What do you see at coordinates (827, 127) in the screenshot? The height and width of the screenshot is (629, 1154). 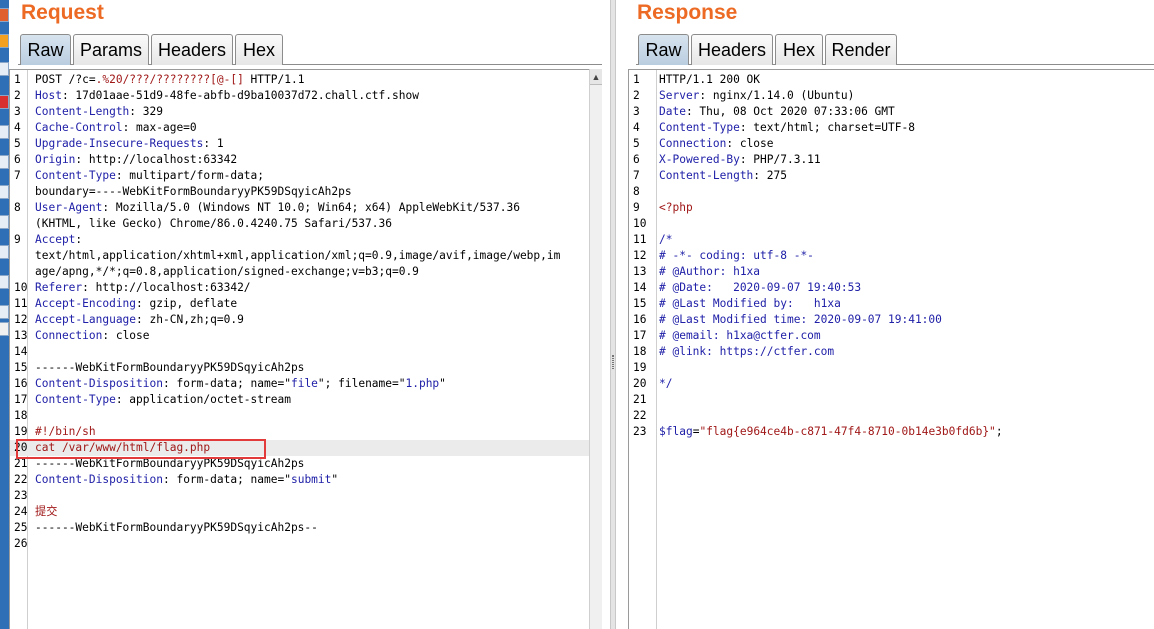 I see `code-token: : text/html; charset=UTF-8` at bounding box center [827, 127].